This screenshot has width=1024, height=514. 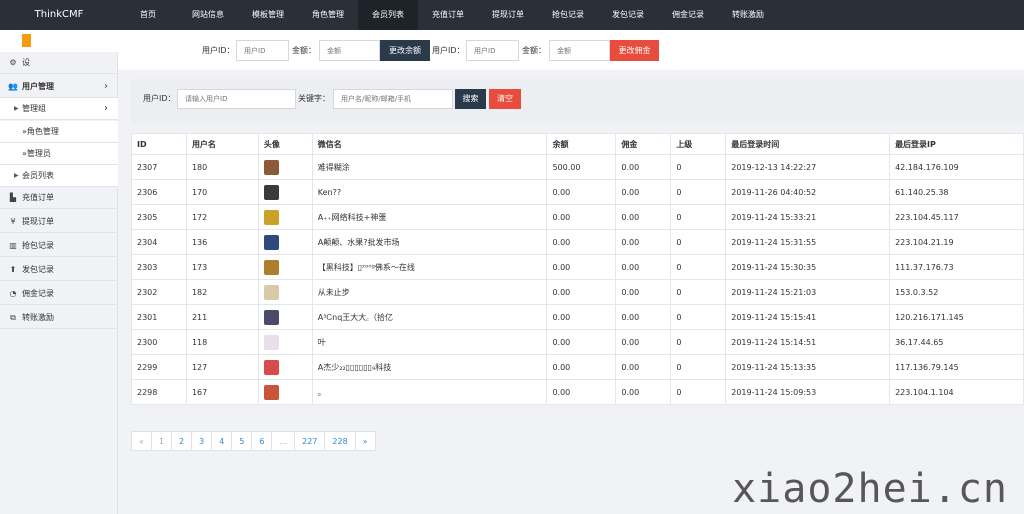 I want to click on page-link: », so click(x=365, y=441).